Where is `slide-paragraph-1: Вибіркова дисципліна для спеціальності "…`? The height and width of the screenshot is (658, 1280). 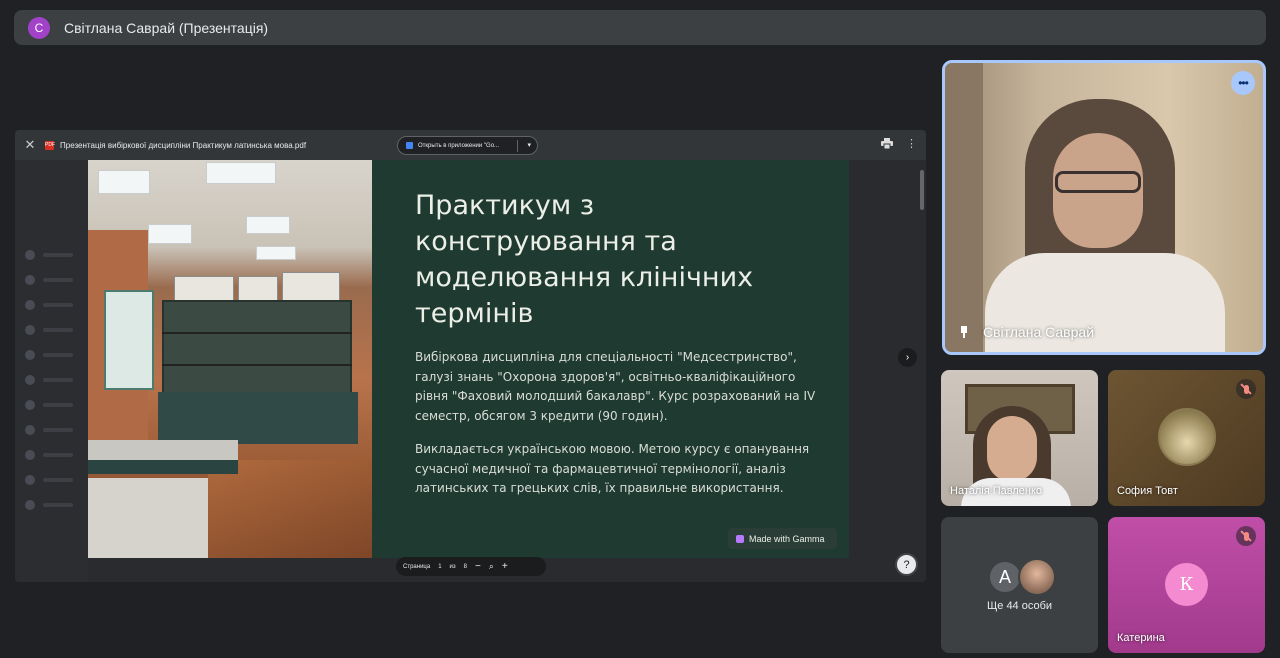
slide-paragraph-1: Вибіркова дисципліна для спеціальності "… is located at coordinates (615, 386).